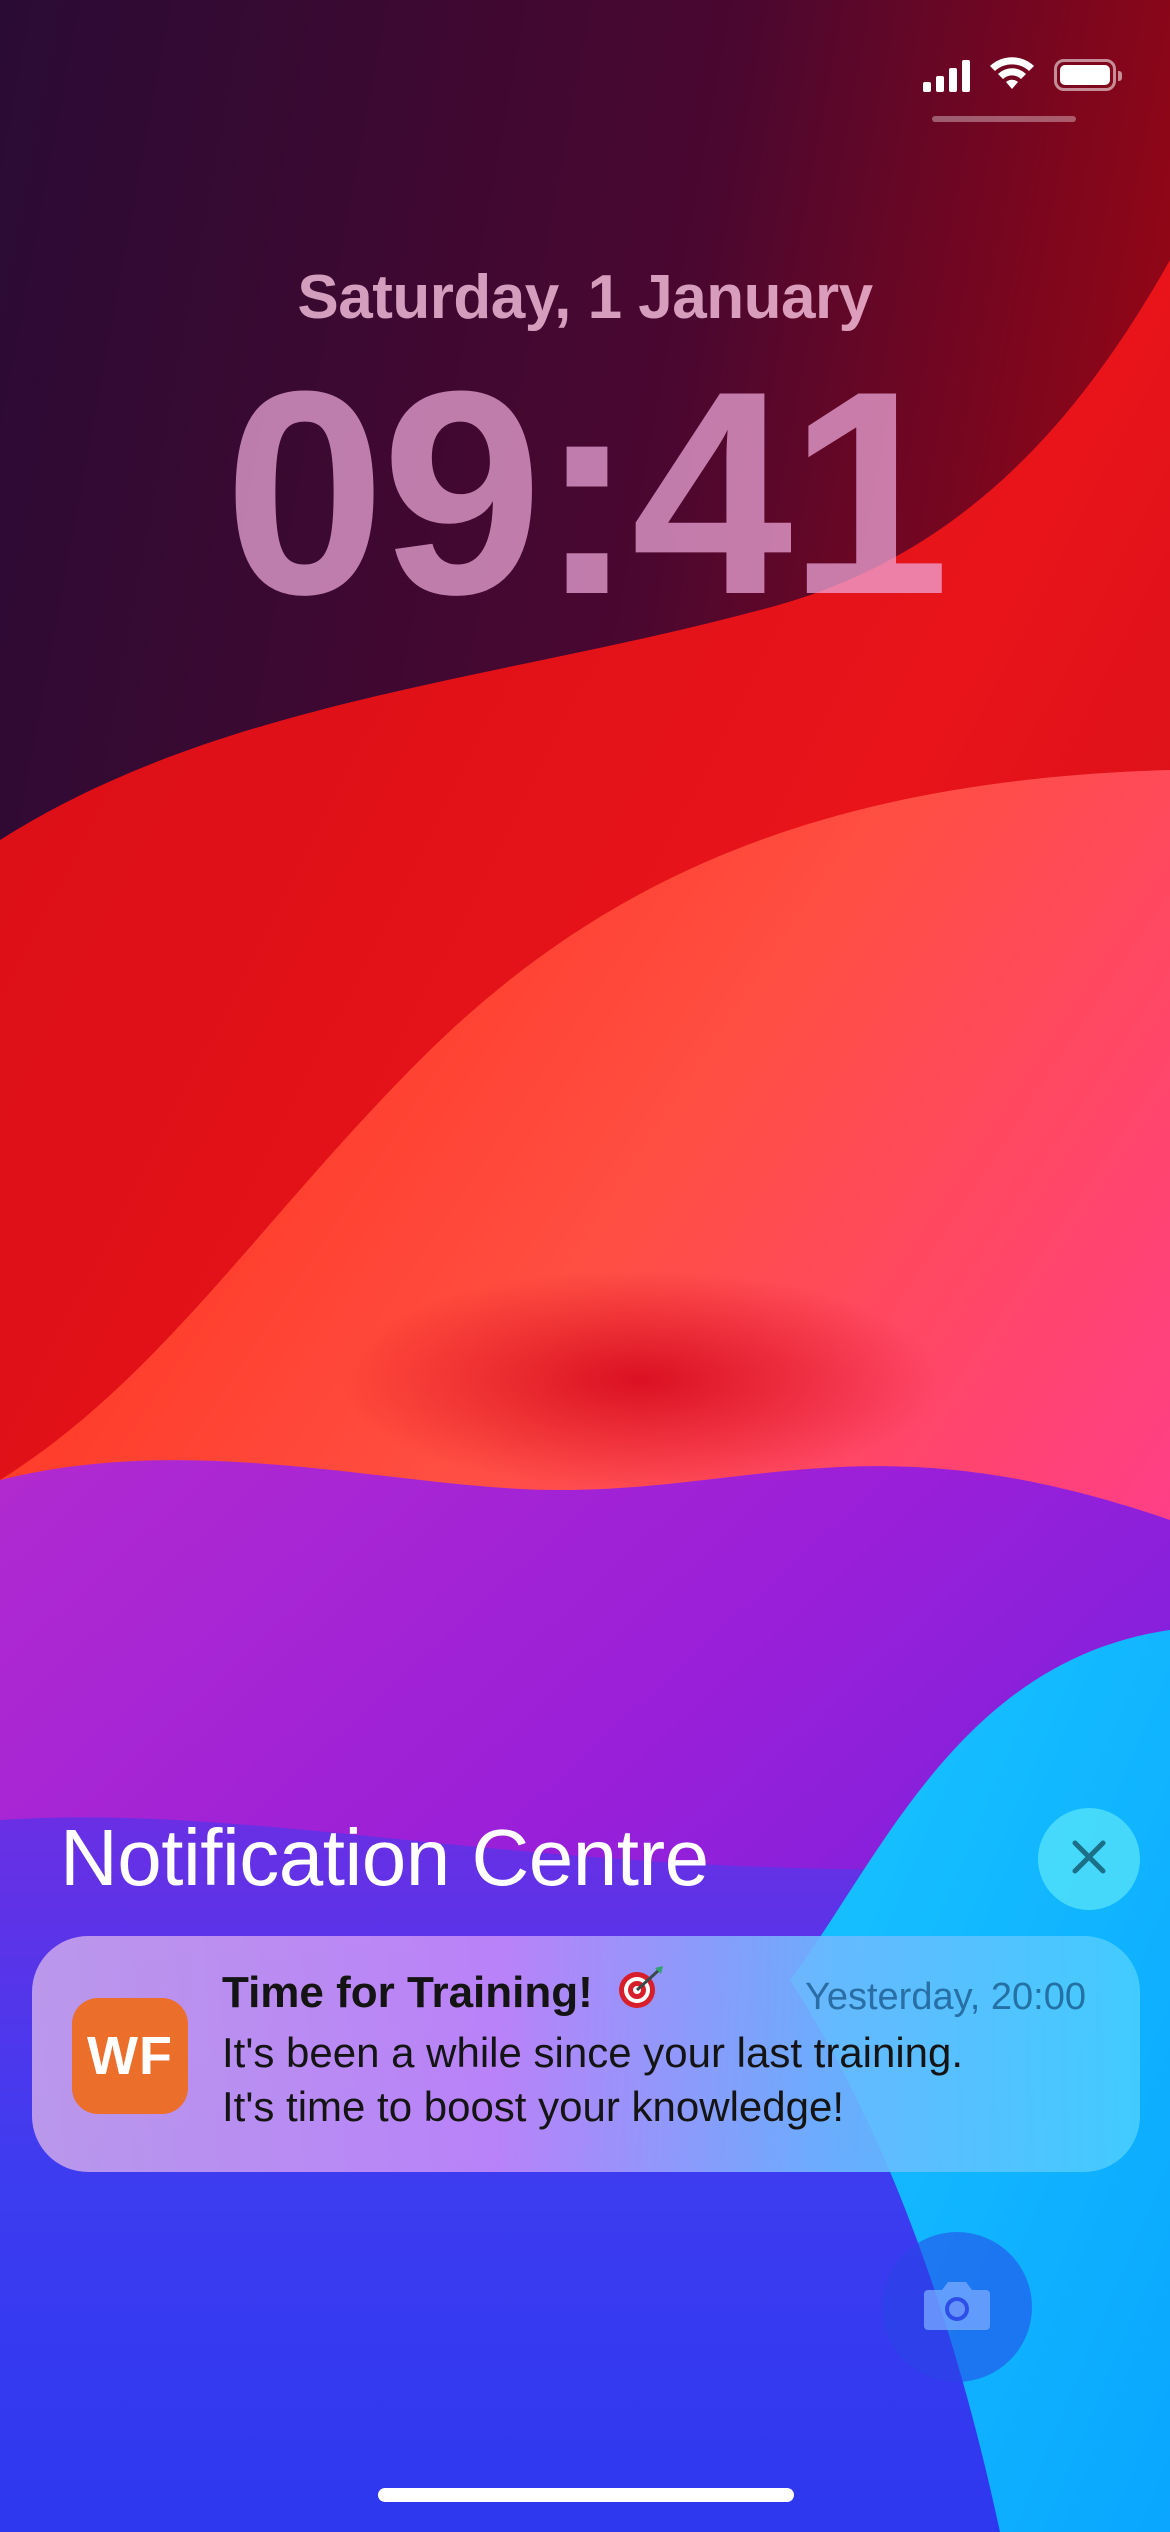  I want to click on notification-timestamp: Yesterday, 20:00, so click(945, 1997).